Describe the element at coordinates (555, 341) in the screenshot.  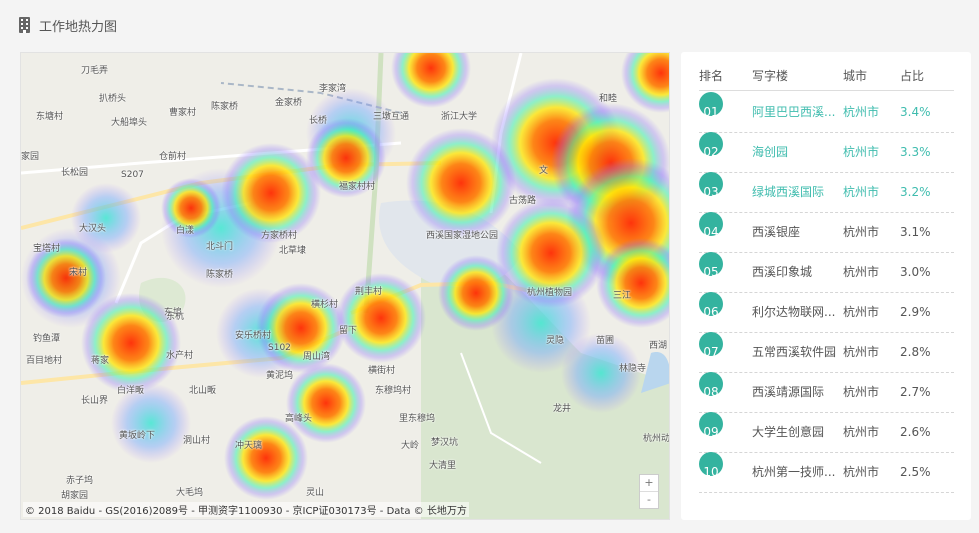
I see `map-place-label: 灵隐` at that location.